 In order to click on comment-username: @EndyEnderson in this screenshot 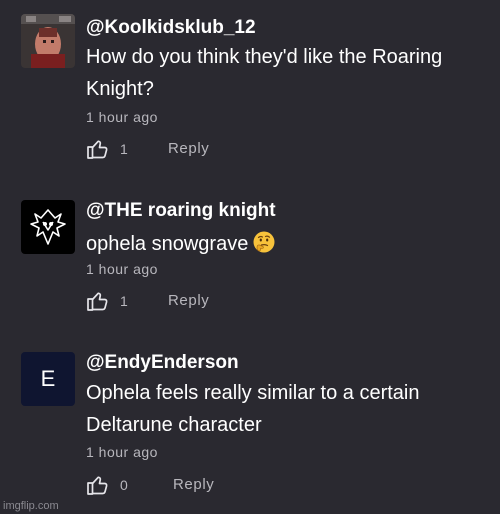, I will do `click(162, 363)`.